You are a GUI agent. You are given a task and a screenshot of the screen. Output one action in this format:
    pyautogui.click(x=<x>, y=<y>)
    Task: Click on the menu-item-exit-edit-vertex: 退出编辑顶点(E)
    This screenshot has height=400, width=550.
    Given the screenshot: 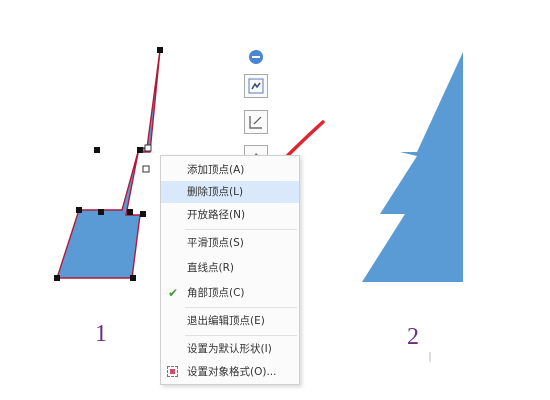 What is the action you would take?
    pyautogui.click(x=230, y=321)
    